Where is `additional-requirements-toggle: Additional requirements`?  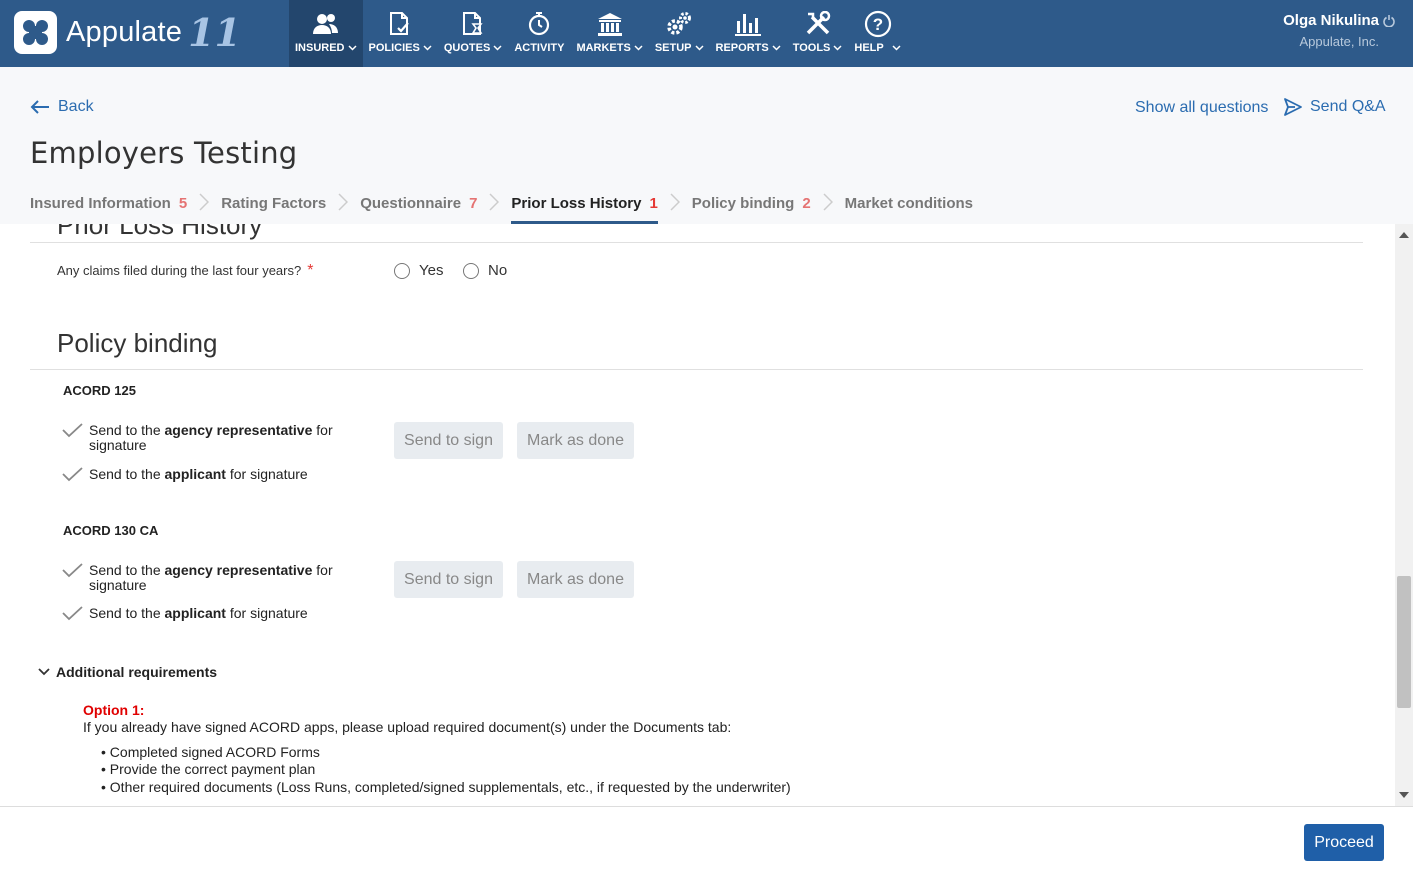 additional-requirements-toggle: Additional requirements is located at coordinates (127, 672).